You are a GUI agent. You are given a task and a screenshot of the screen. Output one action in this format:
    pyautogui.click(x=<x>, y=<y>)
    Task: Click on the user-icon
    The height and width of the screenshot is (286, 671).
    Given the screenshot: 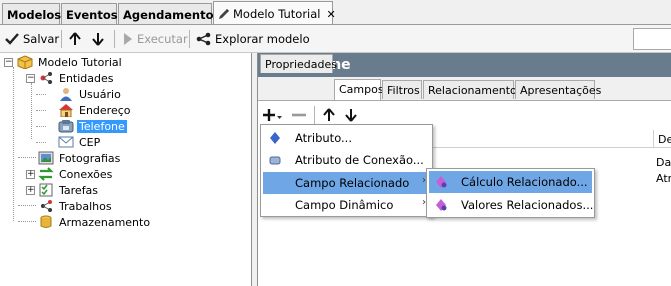 What is the action you would take?
    pyautogui.click(x=66, y=94)
    